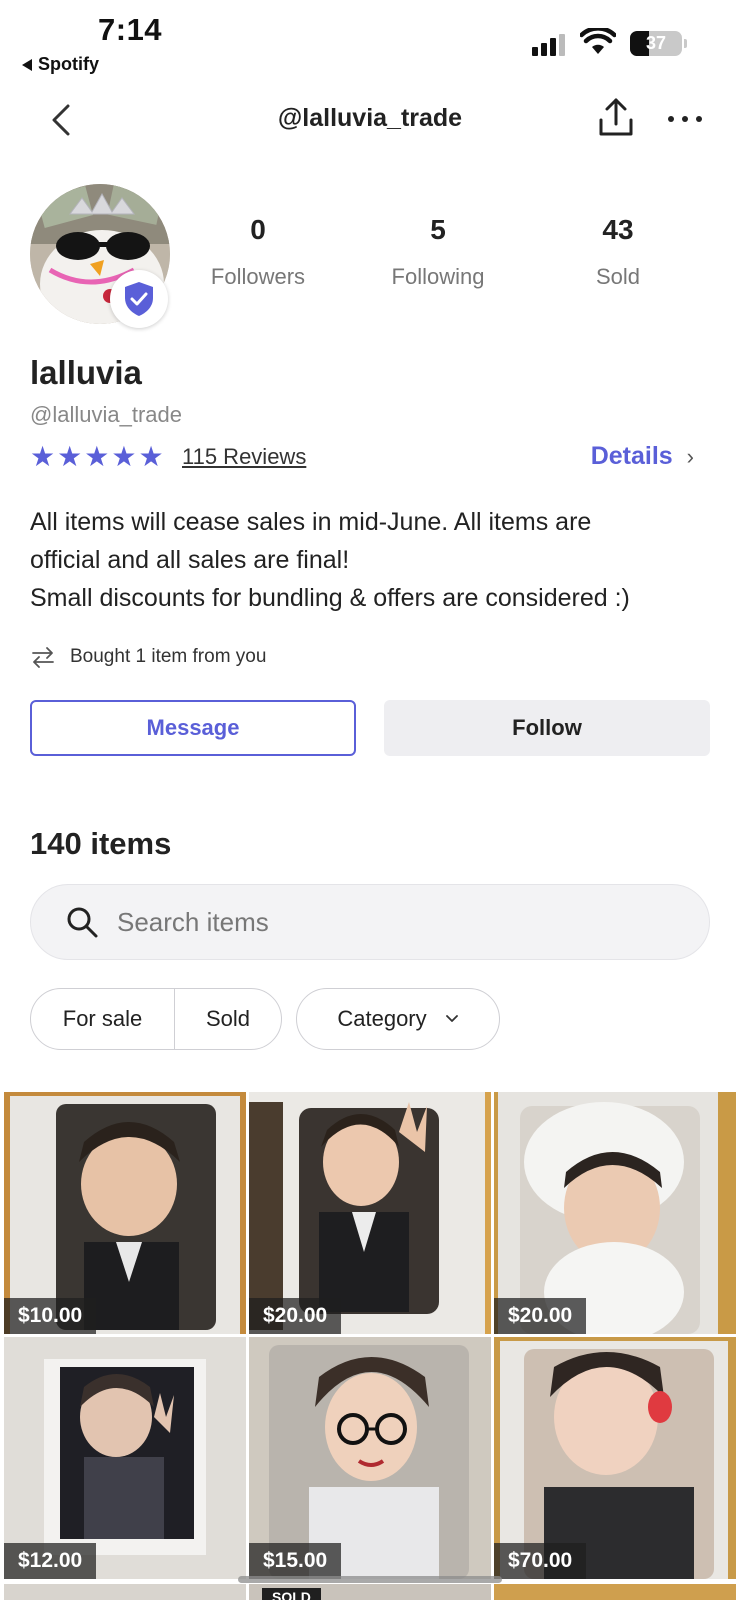 The height and width of the screenshot is (1600, 740). Describe the element at coordinates (438, 229) in the screenshot. I see `following-count: 5` at that location.